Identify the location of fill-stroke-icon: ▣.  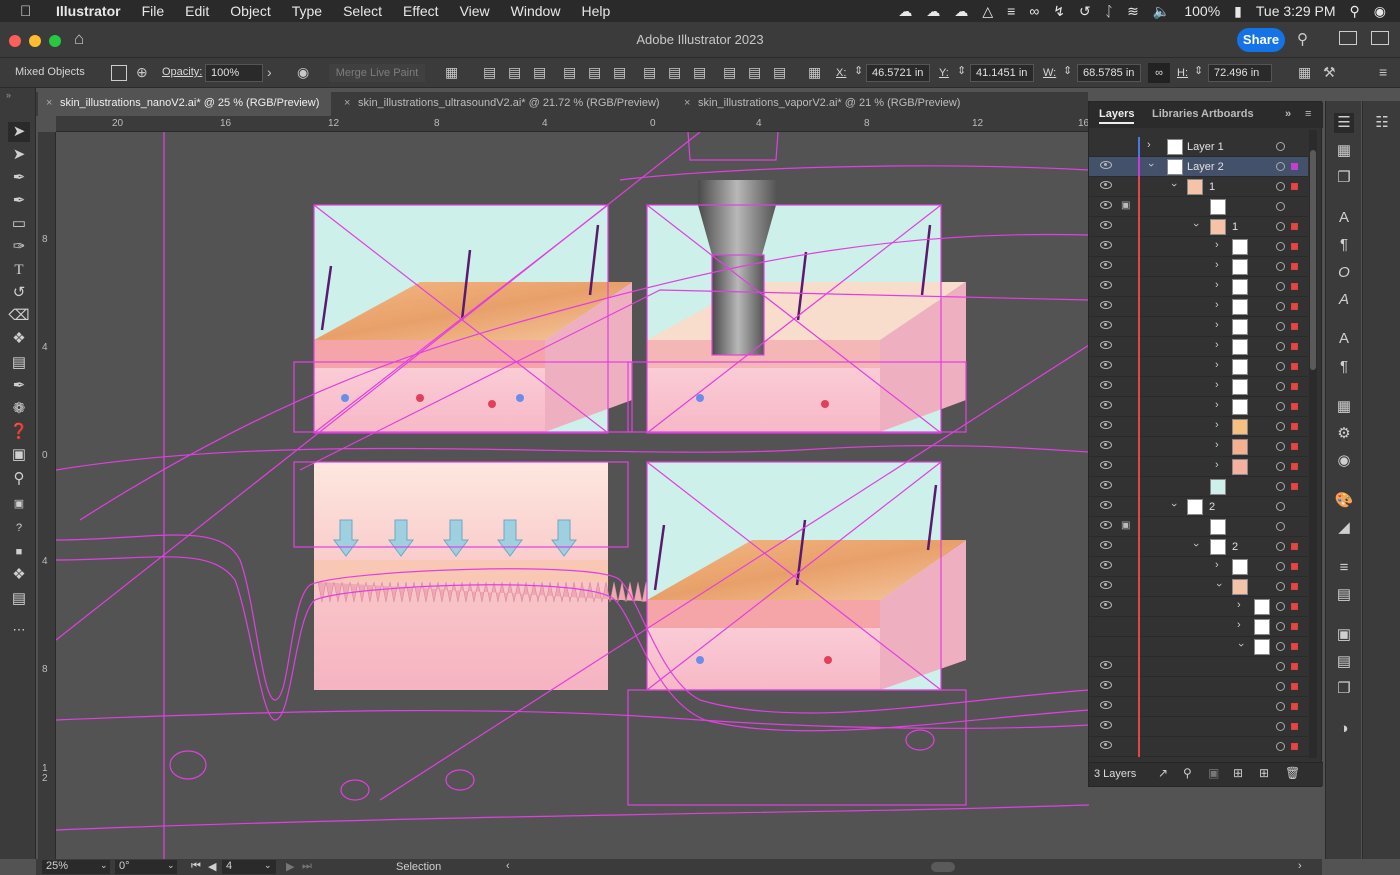
(19, 504).